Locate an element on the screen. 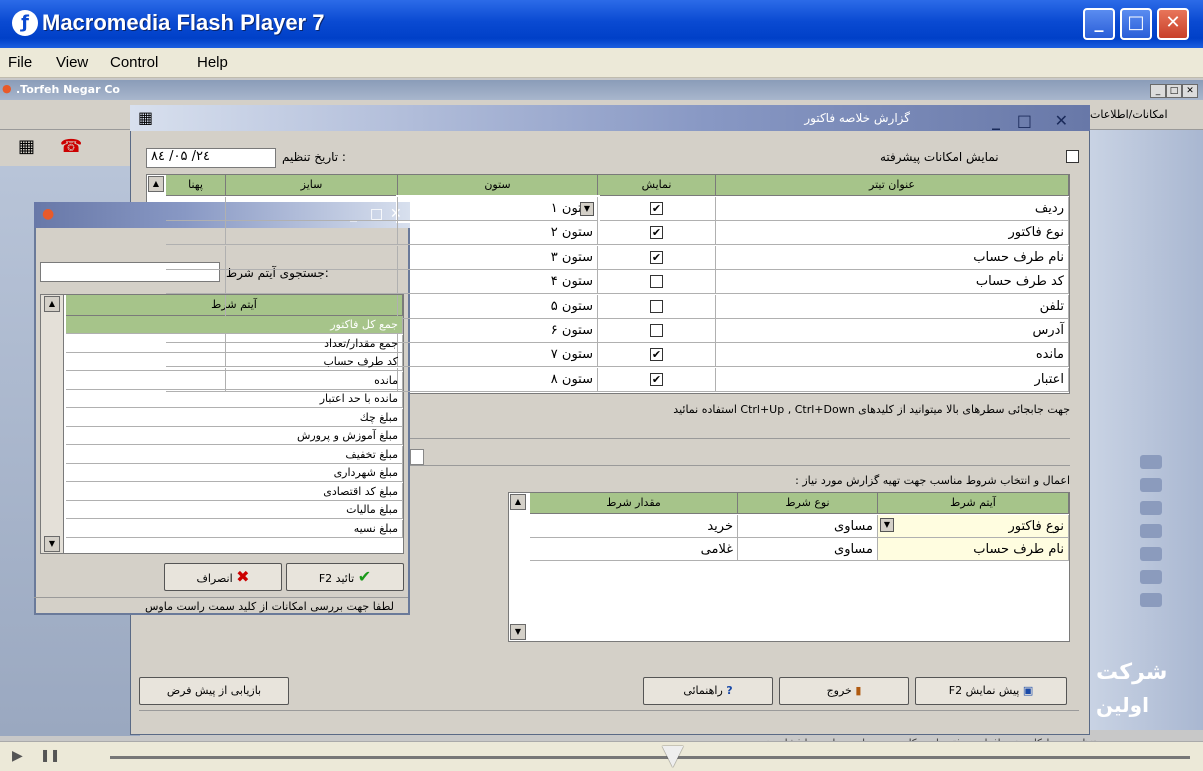 The width and height of the screenshot is (1203, 771). cond-value-cell: غلامی is located at coordinates (634, 549).